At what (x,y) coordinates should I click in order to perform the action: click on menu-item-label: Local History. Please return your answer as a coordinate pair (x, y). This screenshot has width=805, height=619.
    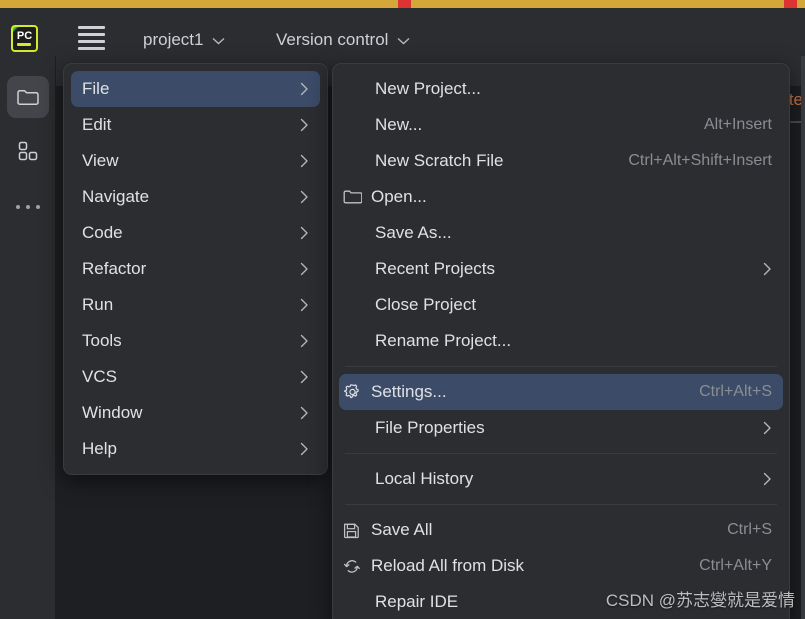
    Looking at the image, I should click on (424, 478).